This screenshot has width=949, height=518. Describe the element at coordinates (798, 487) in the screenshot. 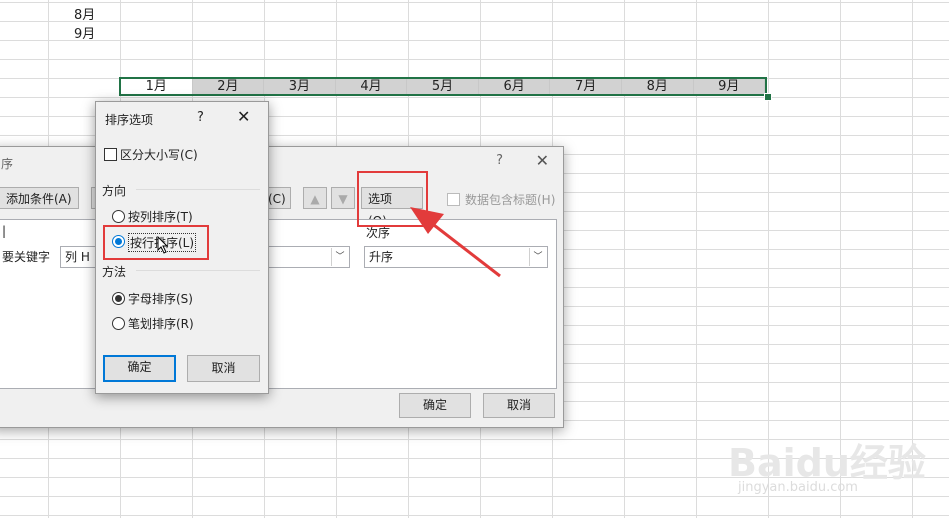

I see `watermark-url: jingyan.baidu.com` at that location.